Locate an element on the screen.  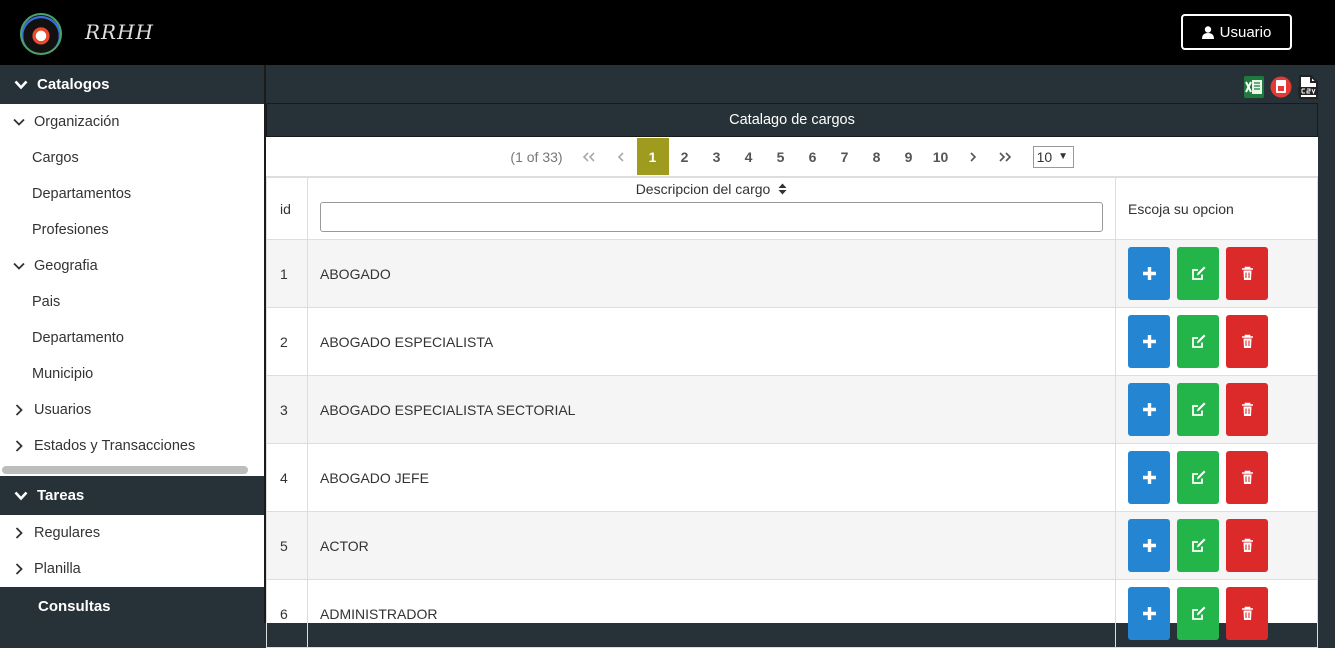
sidebar-item-departamentos: Departamentos is located at coordinates (132, 194).